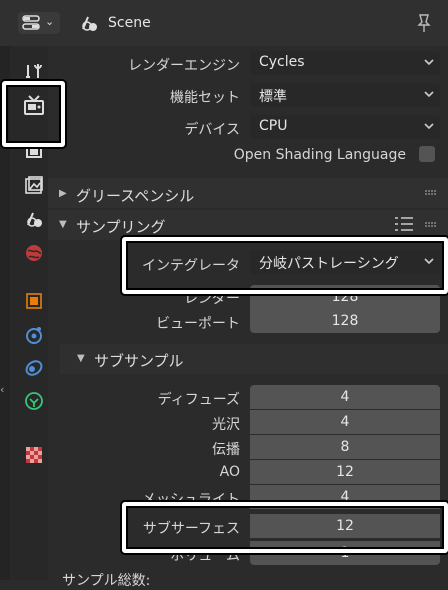 The height and width of the screenshot is (590, 448). I want to click on tab-modifier, so click(34, 334).